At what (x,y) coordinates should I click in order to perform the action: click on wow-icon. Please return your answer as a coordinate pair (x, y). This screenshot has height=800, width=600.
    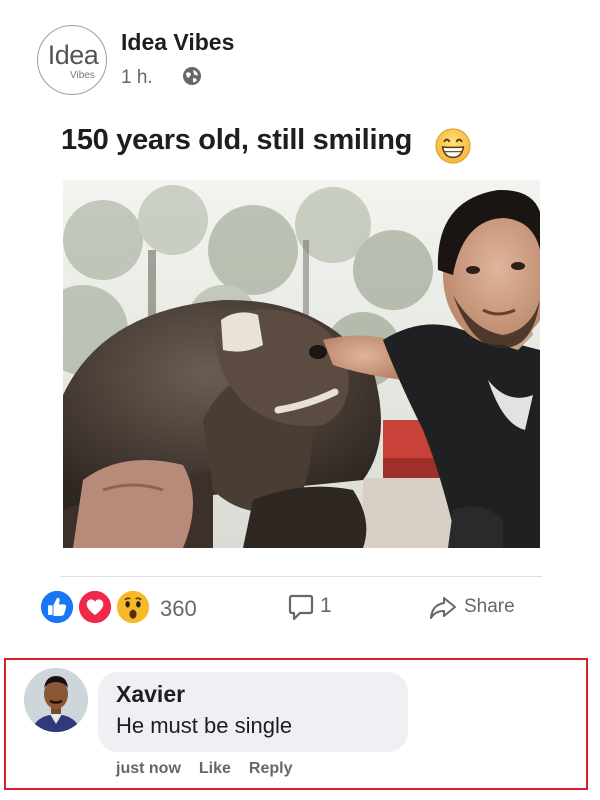
    Looking at the image, I should click on (133, 607).